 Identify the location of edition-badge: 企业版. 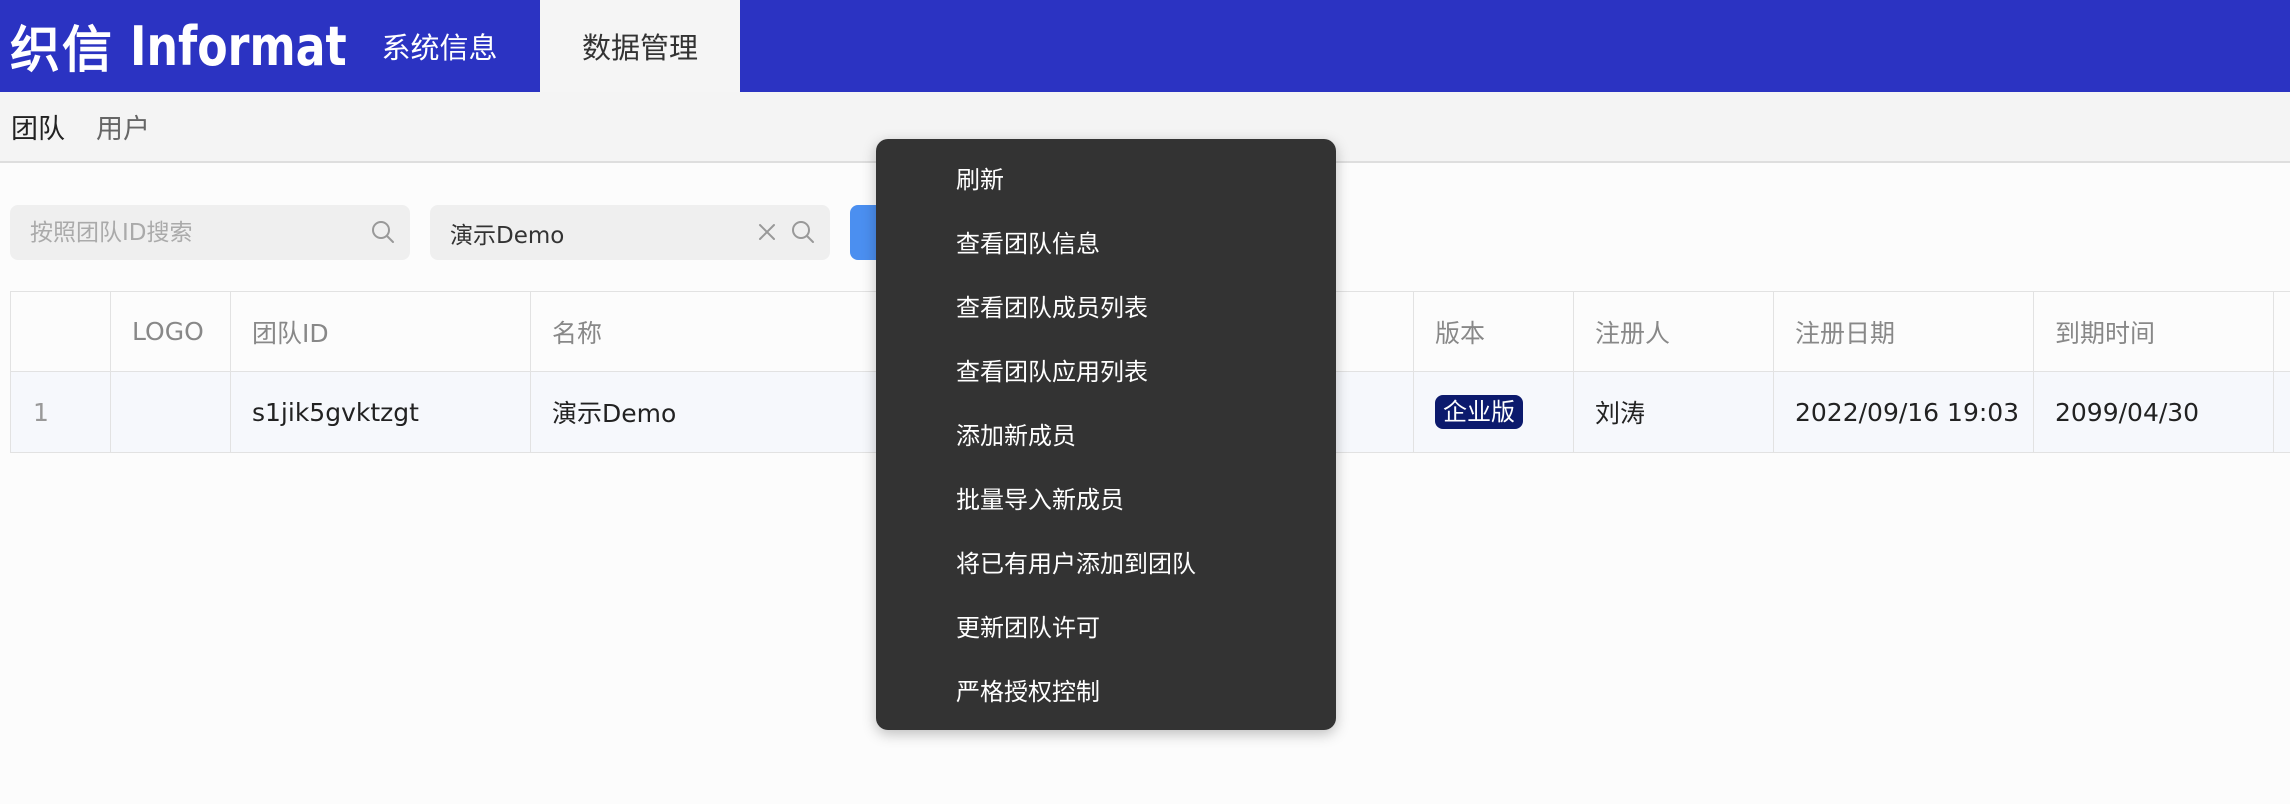
(1479, 412).